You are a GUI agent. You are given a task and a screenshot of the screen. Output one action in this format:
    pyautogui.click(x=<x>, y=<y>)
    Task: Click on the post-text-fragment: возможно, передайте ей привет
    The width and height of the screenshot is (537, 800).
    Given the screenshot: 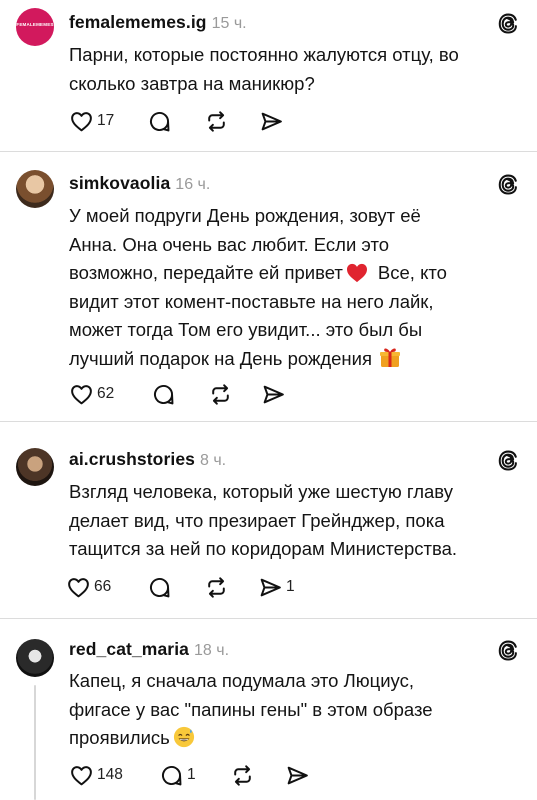 What is the action you would take?
    pyautogui.click(x=206, y=272)
    